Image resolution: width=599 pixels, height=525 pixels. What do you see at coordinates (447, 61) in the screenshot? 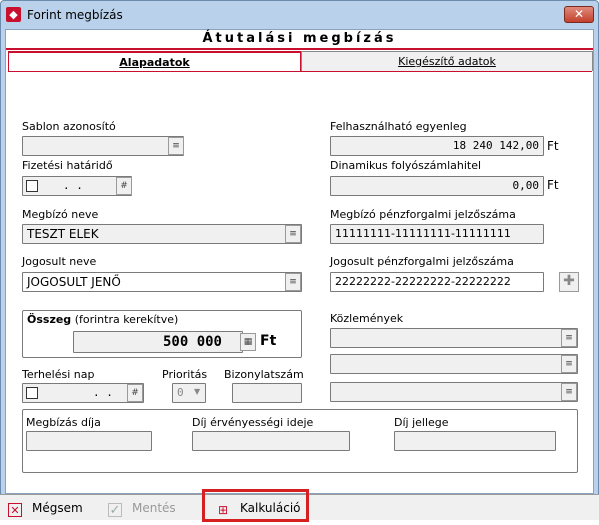
I see `tab-kiegeszito-adatok: Kiegészítő adatok` at bounding box center [447, 61].